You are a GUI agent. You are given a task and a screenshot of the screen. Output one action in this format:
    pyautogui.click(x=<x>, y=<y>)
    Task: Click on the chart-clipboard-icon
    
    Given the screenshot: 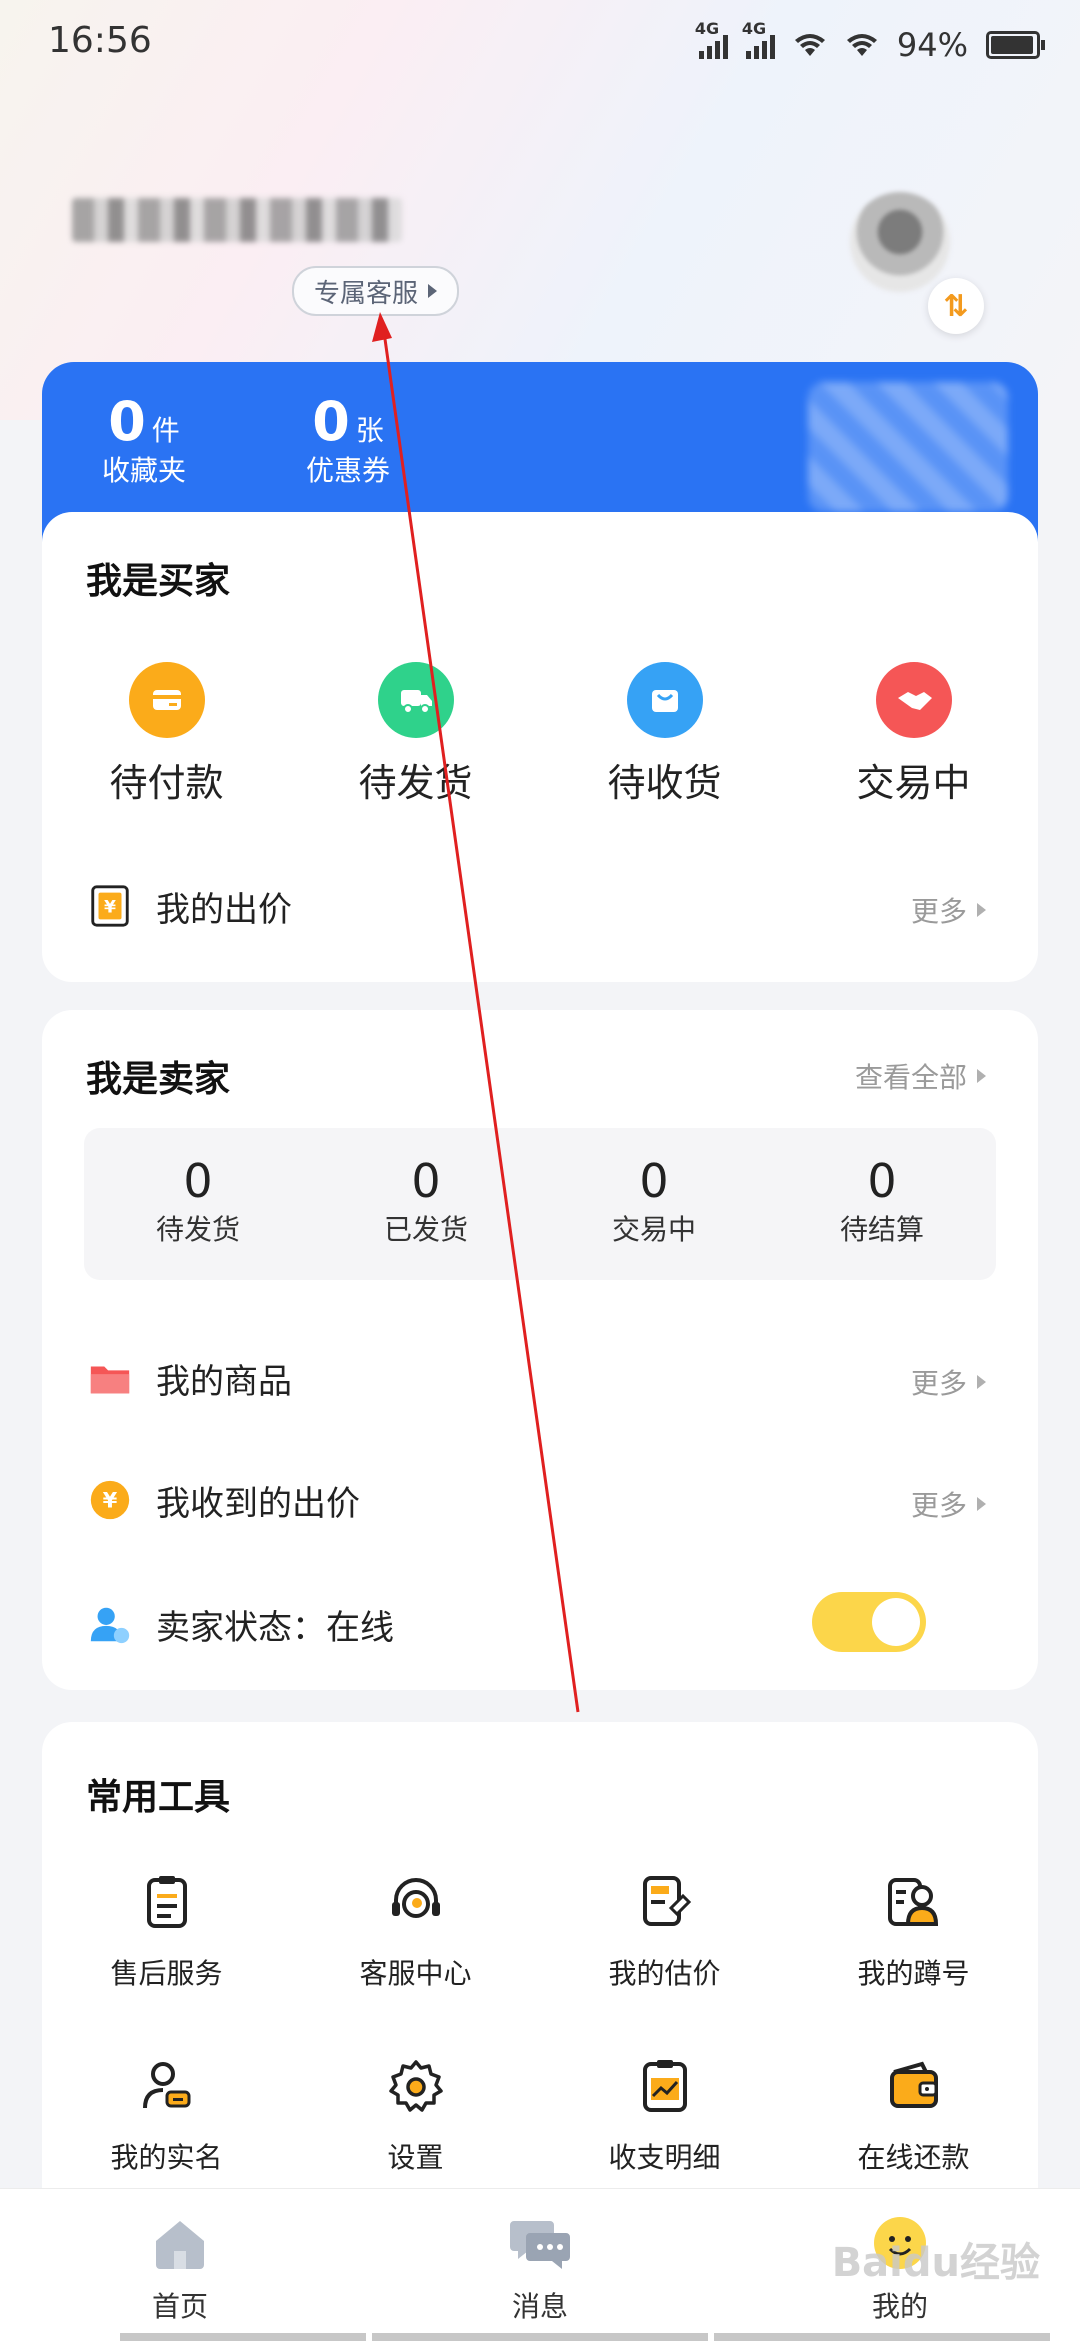 What is the action you would take?
    pyautogui.click(x=664, y=2086)
    